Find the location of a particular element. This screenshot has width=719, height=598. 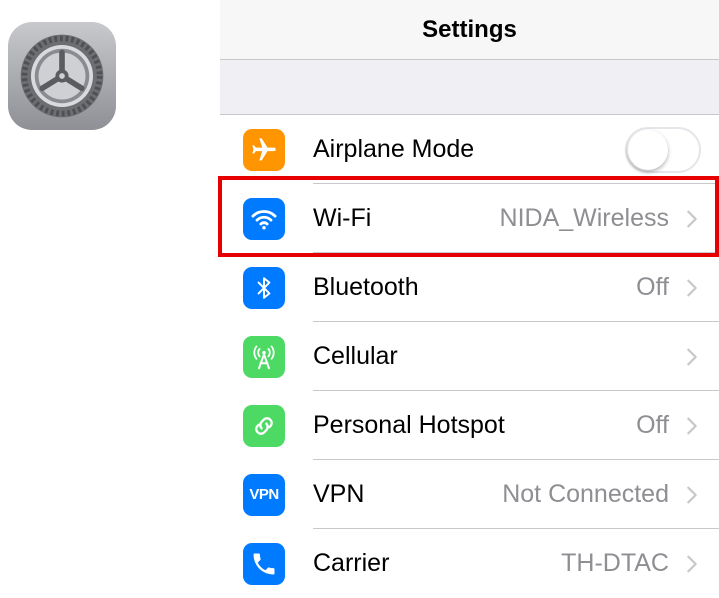

vpn-icon: VPN is located at coordinates (264, 494).